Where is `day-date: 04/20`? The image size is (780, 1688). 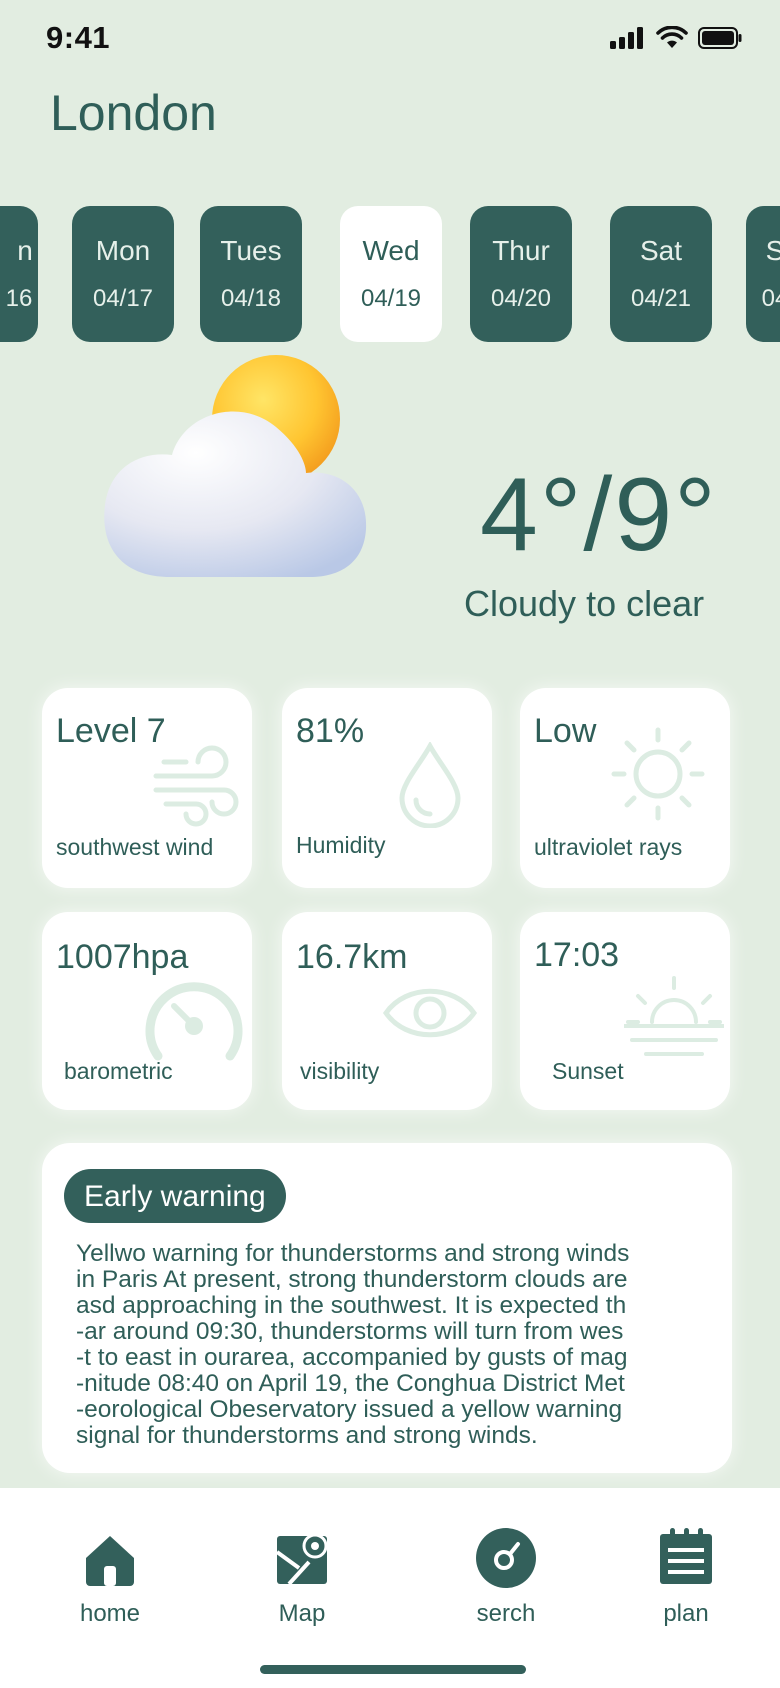
day-date: 04/20 is located at coordinates (521, 298).